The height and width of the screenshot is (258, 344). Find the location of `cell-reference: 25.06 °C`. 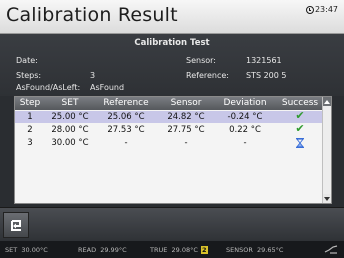

cell-reference: 25.06 °C is located at coordinates (126, 117).